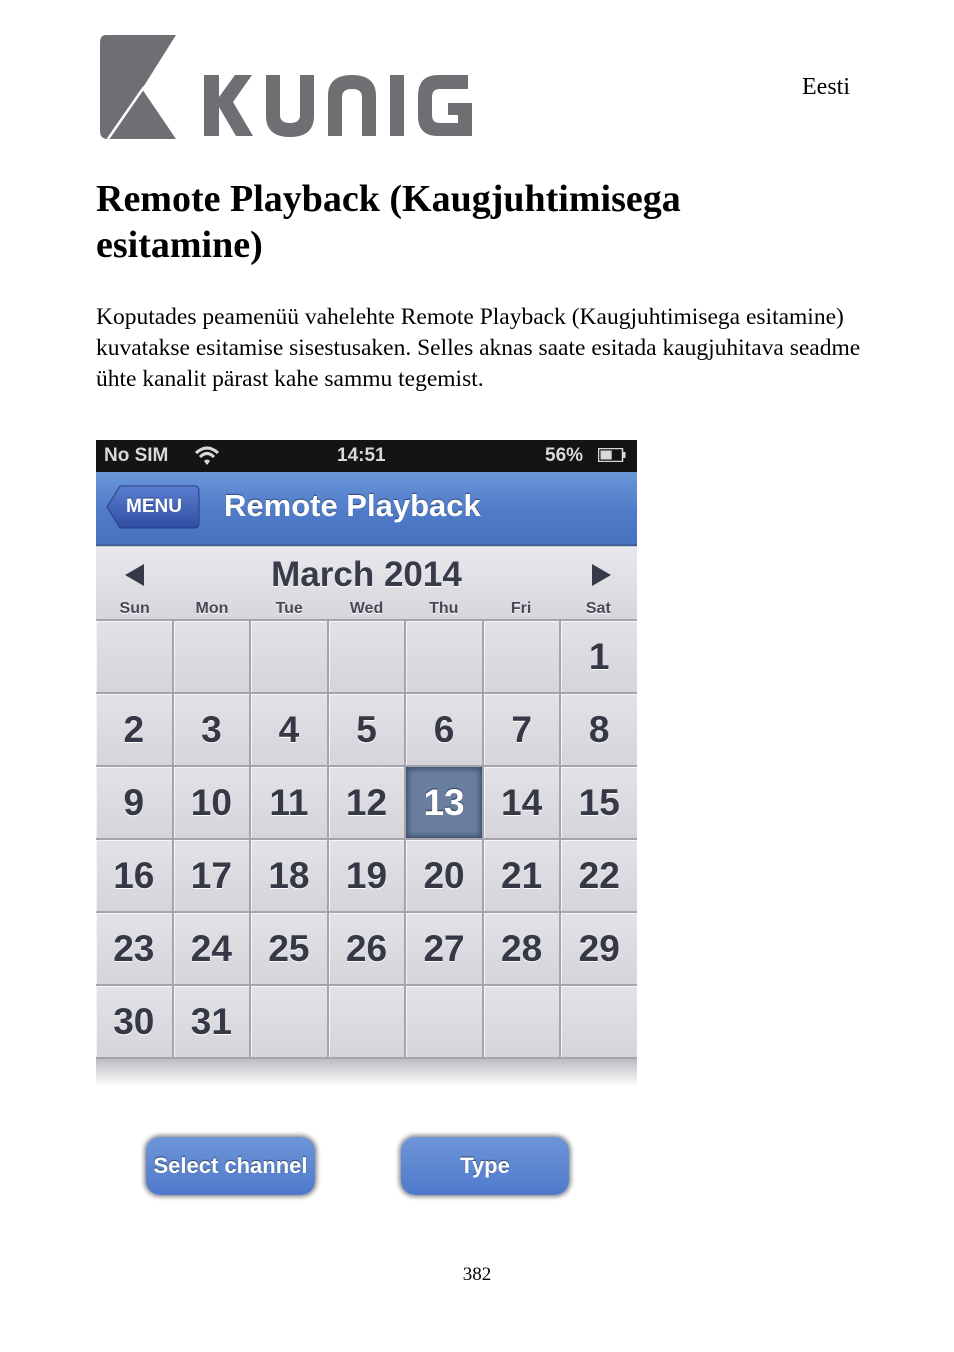 This screenshot has width=954, height=1352. Describe the element at coordinates (134, 1021) in the screenshot. I see `calendar-day: 30` at that location.